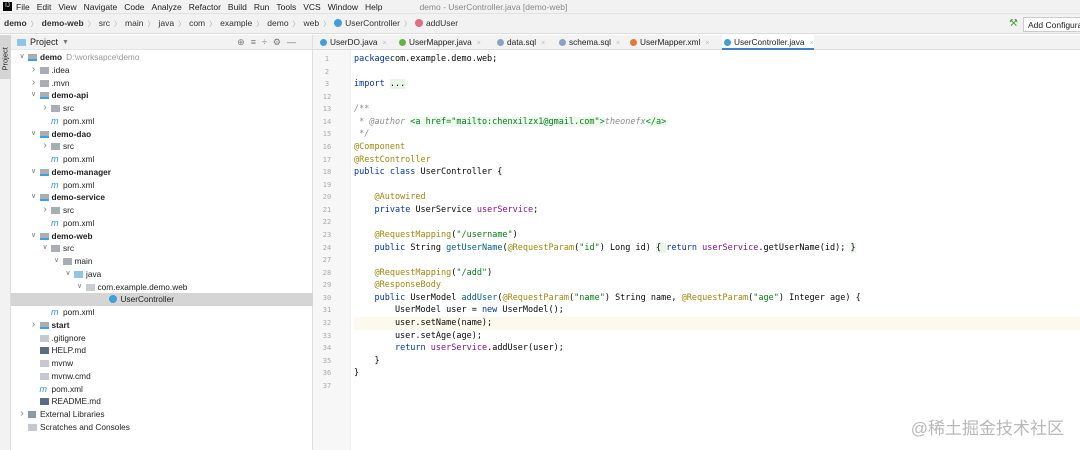 This screenshot has height=450, width=1080. Describe the element at coordinates (65, 42) in the screenshot. I see `chevron-down-icon: ▼` at that location.